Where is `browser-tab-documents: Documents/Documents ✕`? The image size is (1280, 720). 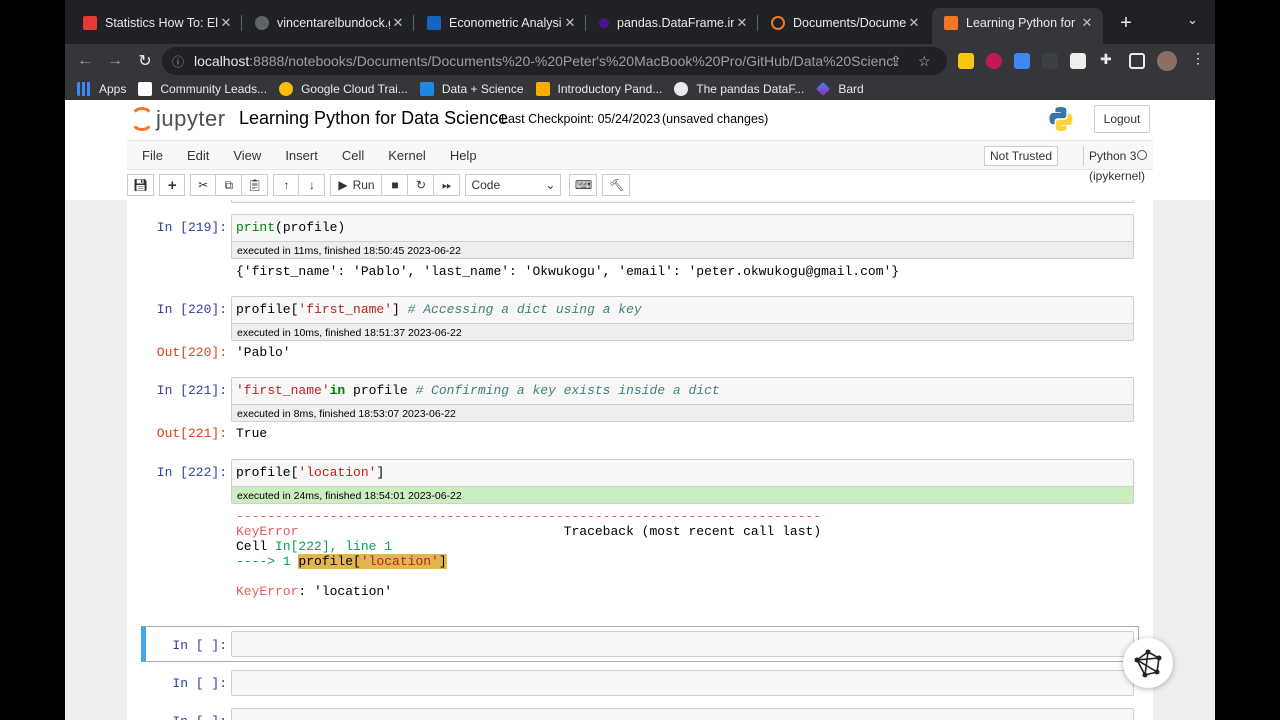 browser-tab-documents: Documents/Documents ✕ is located at coordinates (844, 23).